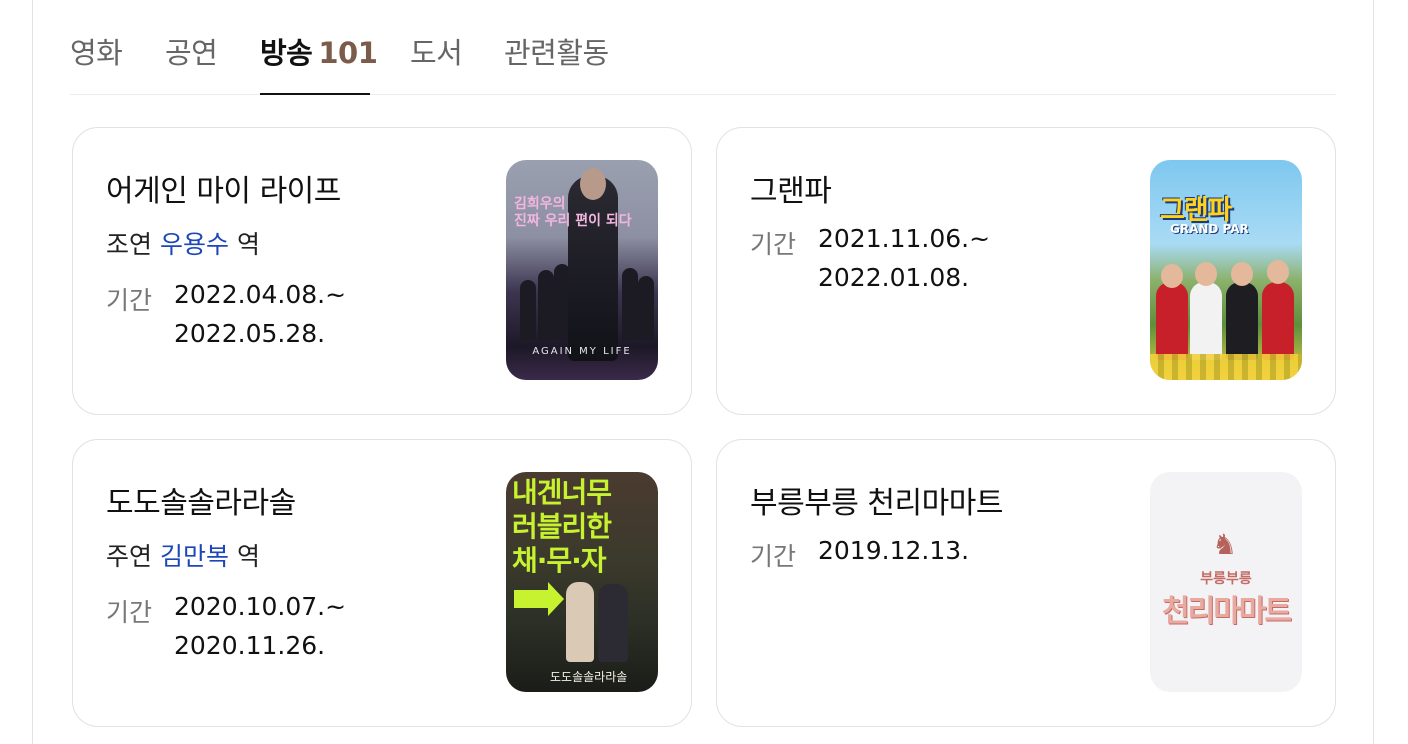  What do you see at coordinates (562, 492) in the screenshot?
I see `poster-headline-1: 내겐너무` at bounding box center [562, 492].